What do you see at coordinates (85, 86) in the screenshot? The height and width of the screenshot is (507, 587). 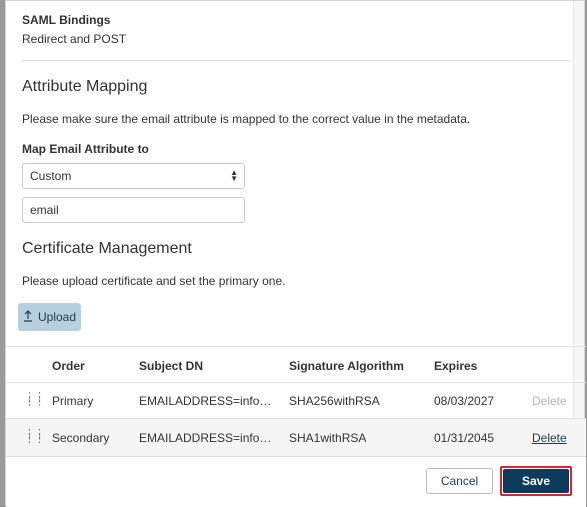 I see `attribute-mapping-heading: Attribute Mapping` at bounding box center [85, 86].